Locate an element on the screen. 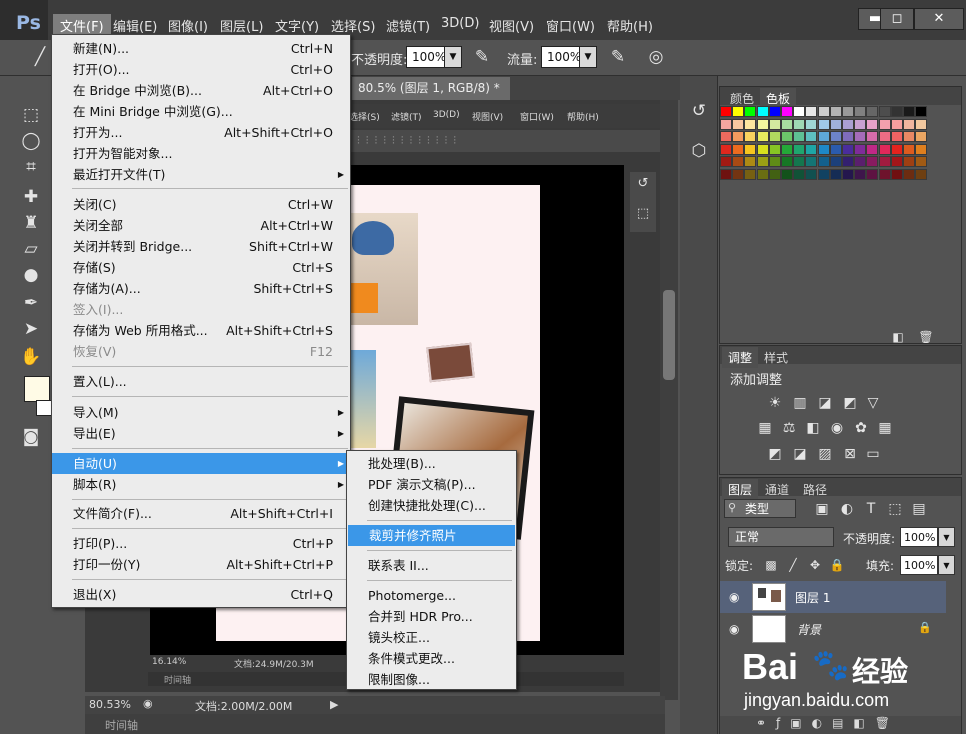 The width and height of the screenshot is (966, 734). maximize-button: ◻ is located at coordinates (897, 19).